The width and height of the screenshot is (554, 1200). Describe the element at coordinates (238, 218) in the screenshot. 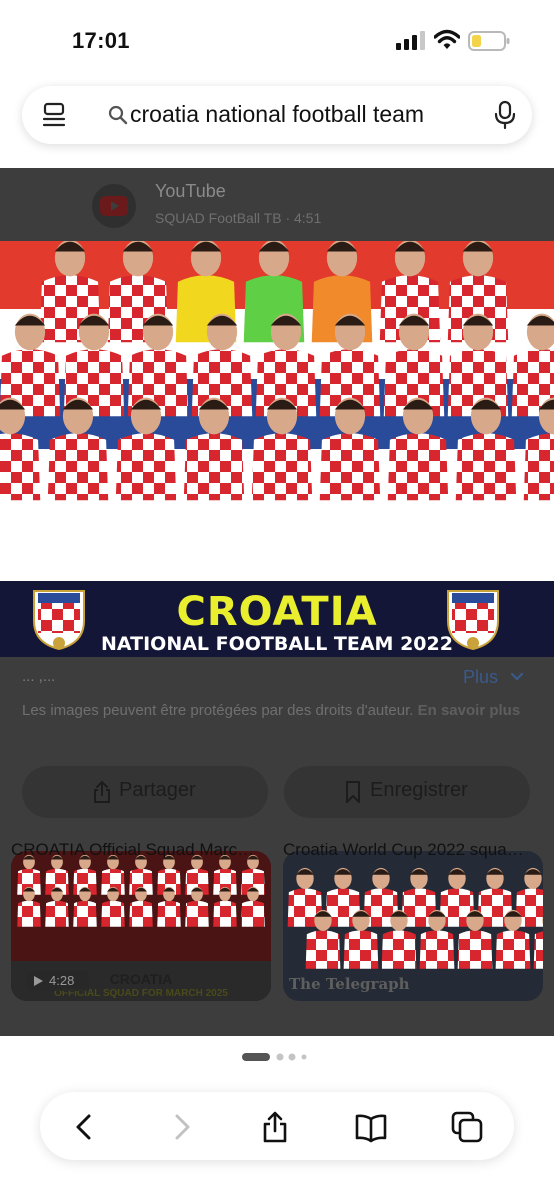

I see `source-meta: SQUAD FootBall TB · 4:51` at that location.